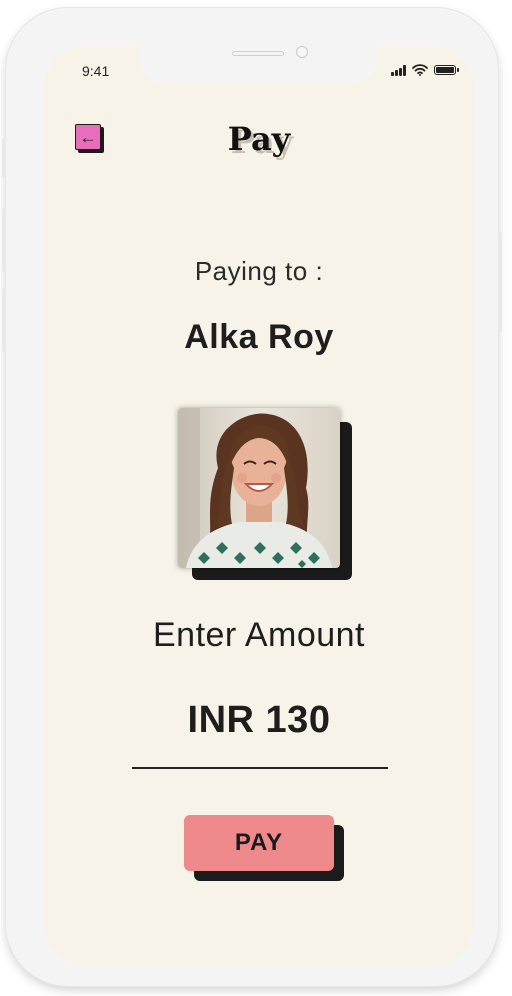  I want to click on avatar-photo, so click(259, 488).